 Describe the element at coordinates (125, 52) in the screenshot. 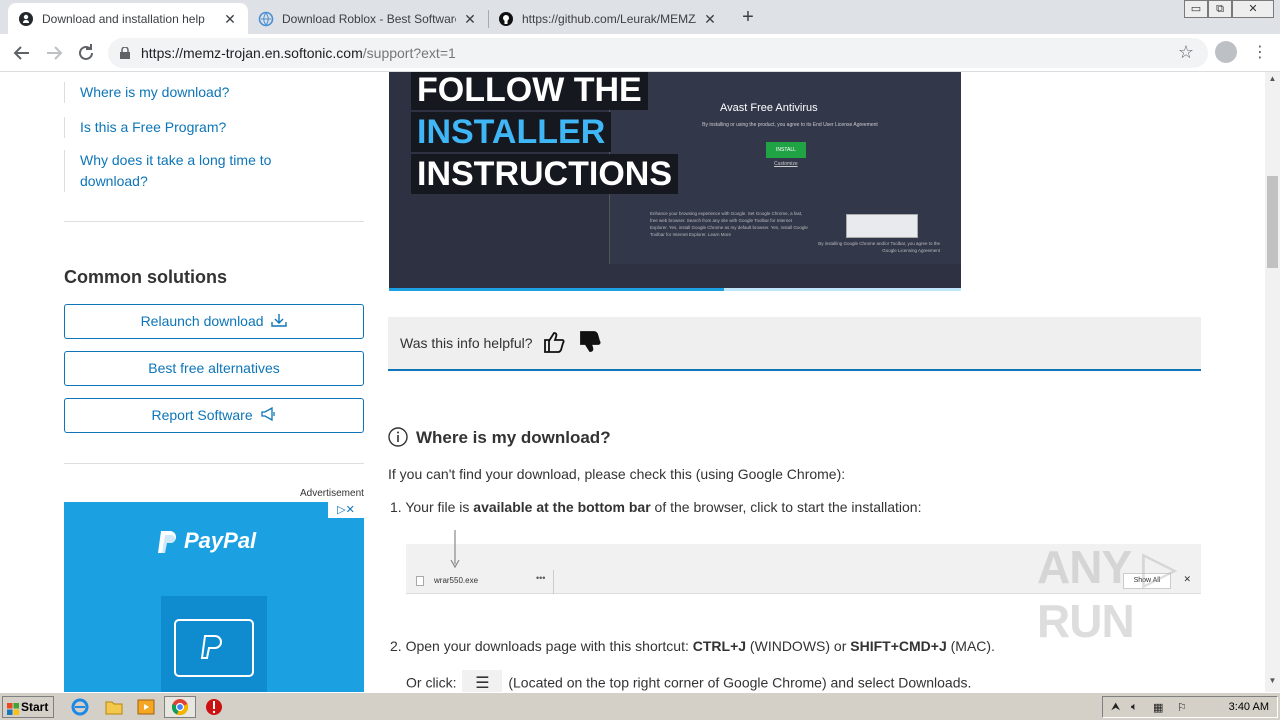

I see `lock-icon` at that location.